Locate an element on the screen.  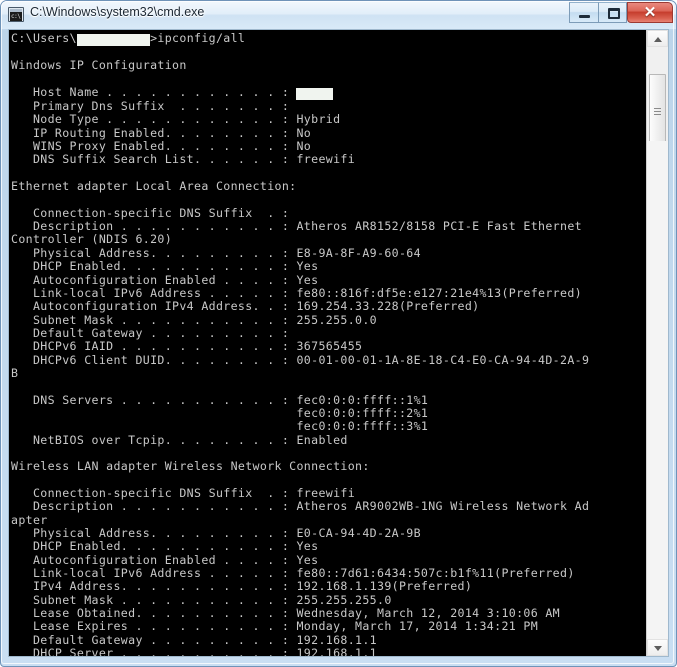
scroll-up-button is located at coordinates (657, 38).